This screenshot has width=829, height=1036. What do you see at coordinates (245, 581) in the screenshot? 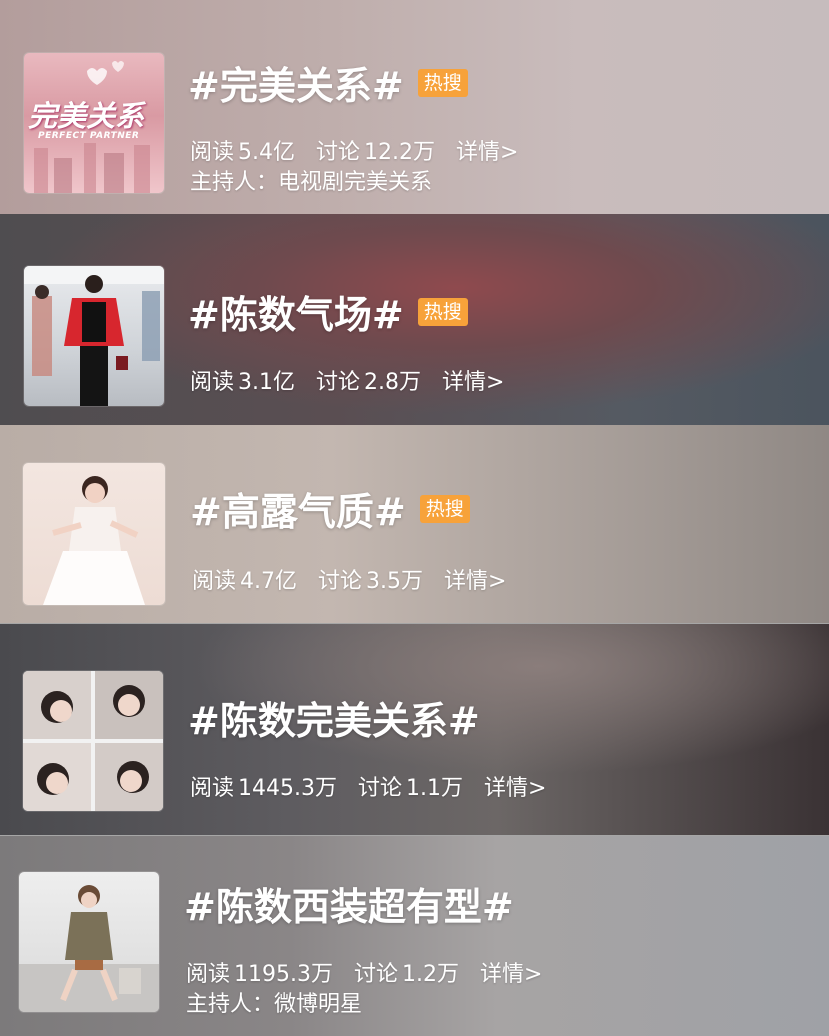
I see `read-count: 阅读 4.7亿` at bounding box center [245, 581].